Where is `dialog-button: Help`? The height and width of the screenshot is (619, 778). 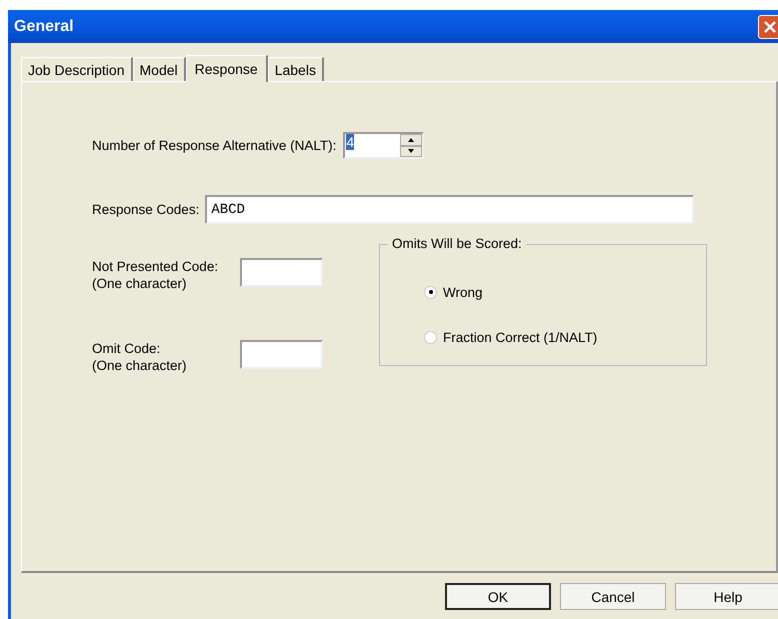
dialog-button: Help is located at coordinates (726, 596).